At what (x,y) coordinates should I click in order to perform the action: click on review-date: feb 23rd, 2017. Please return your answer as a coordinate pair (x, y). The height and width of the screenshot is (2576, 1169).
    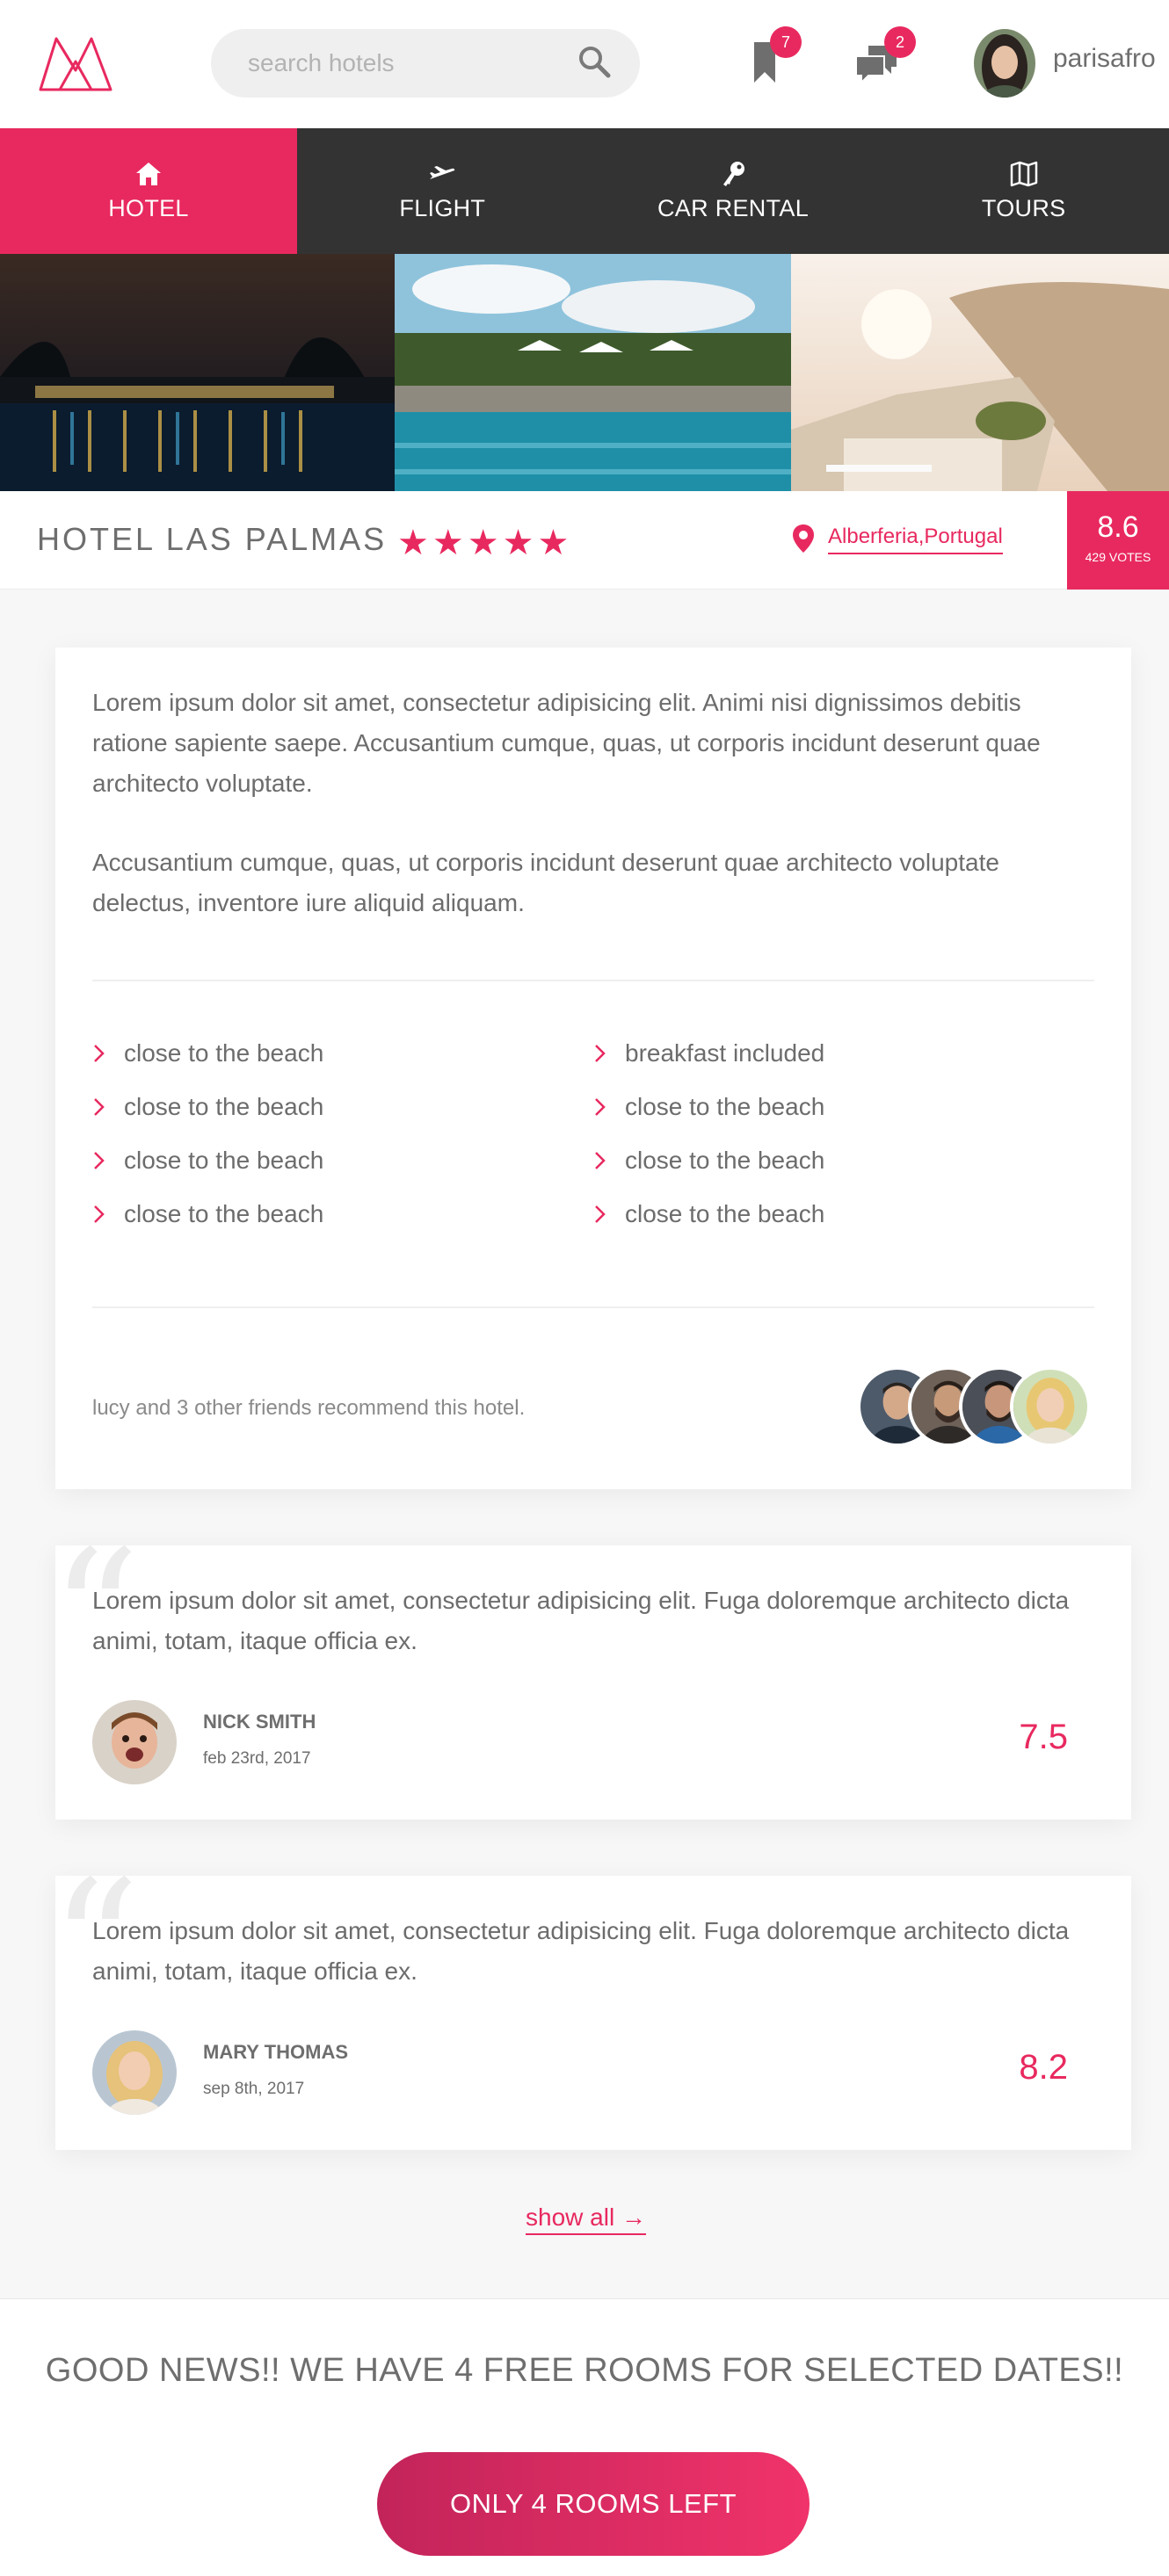
    Looking at the image, I should click on (257, 1758).